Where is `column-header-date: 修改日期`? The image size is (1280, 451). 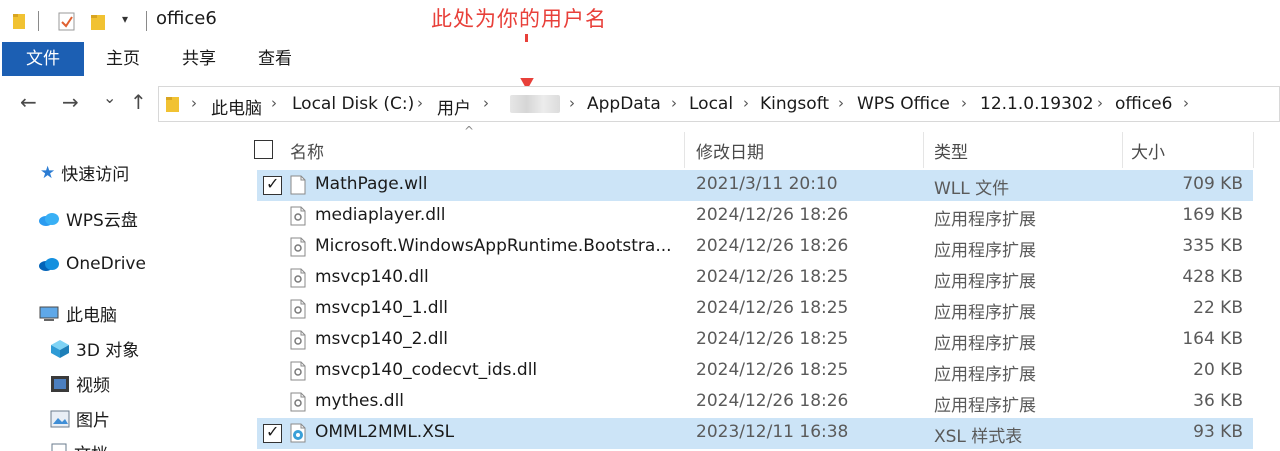 column-header-date: 修改日期 is located at coordinates (730, 150).